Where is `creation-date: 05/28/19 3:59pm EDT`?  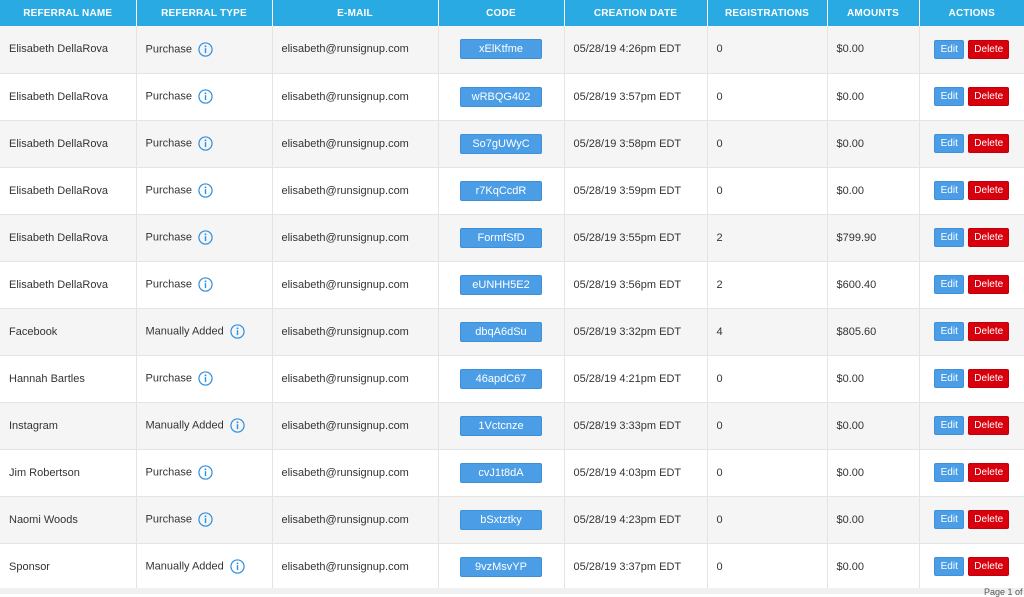
creation-date: 05/28/19 3:59pm EDT is located at coordinates (636, 191).